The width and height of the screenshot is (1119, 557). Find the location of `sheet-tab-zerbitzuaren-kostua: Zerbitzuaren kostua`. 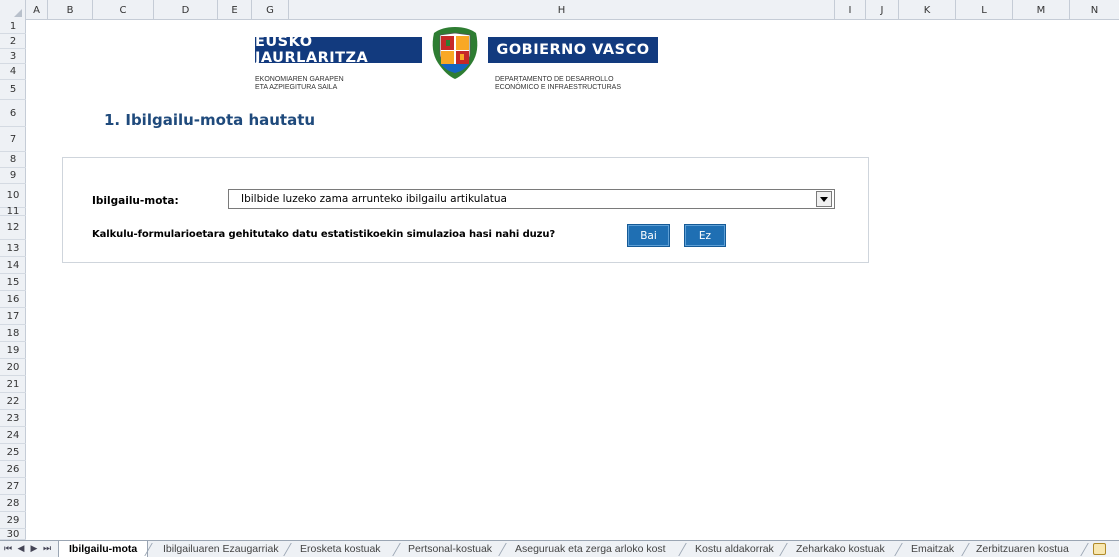

sheet-tab-zerbitzuaren-kostua: Zerbitzuaren kostua is located at coordinates (1022, 549).